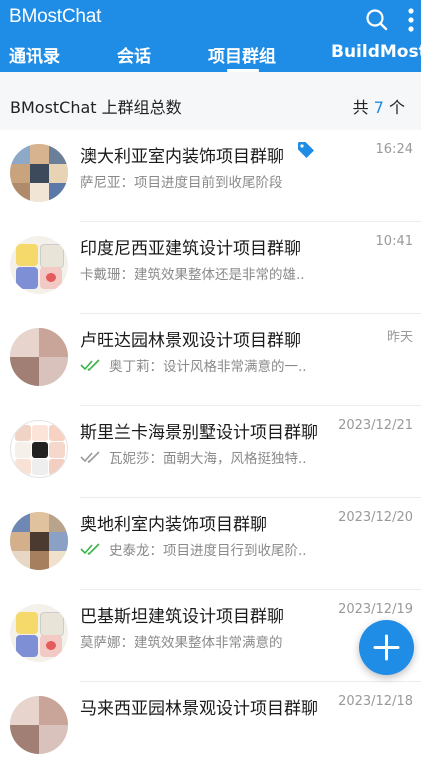 This screenshot has height=774, width=421. What do you see at coordinates (181, 183) in the screenshot?
I see `last-message-preview: 萨尼亚：项目进度目前到收尾阶段` at bounding box center [181, 183].